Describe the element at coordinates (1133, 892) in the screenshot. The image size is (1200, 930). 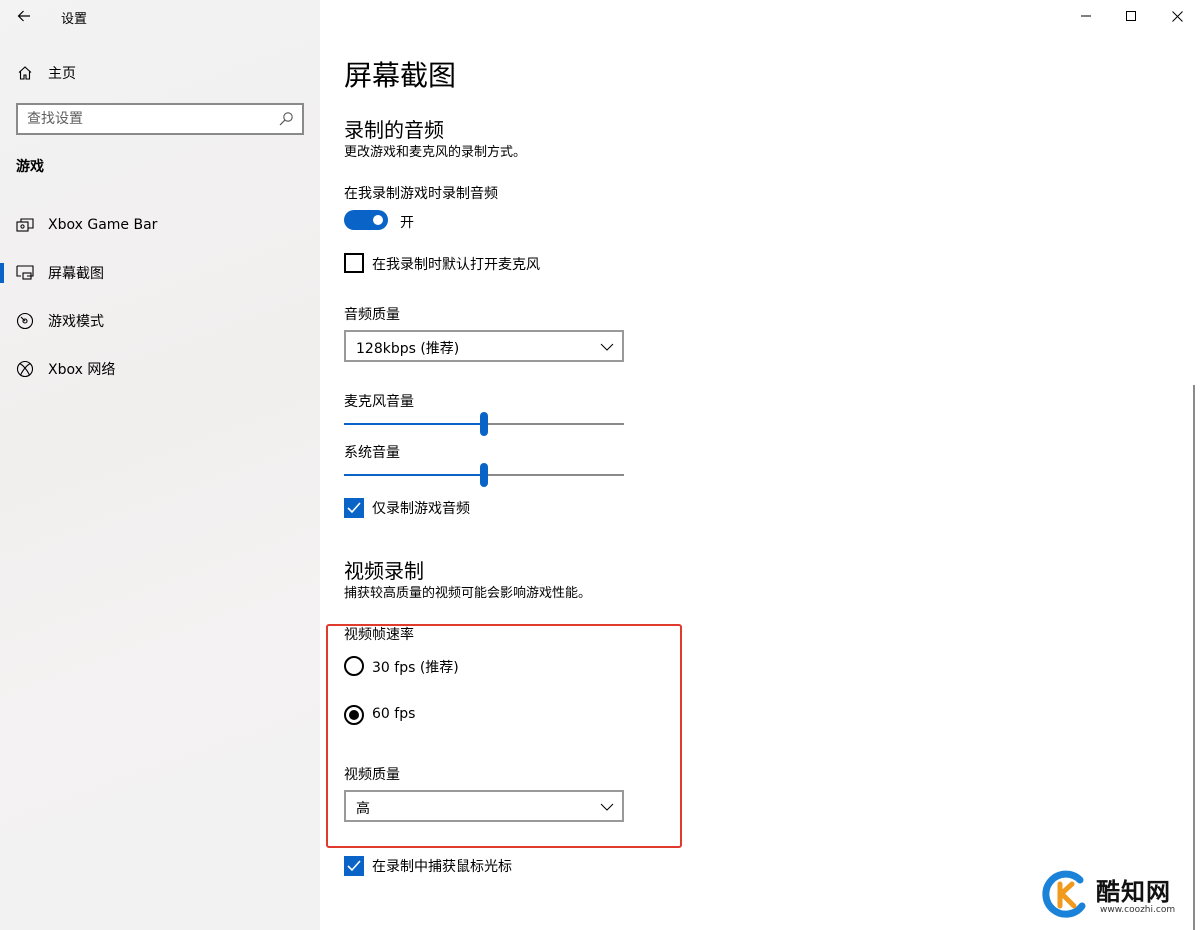
I see `watermark-name: 酷知网` at that location.